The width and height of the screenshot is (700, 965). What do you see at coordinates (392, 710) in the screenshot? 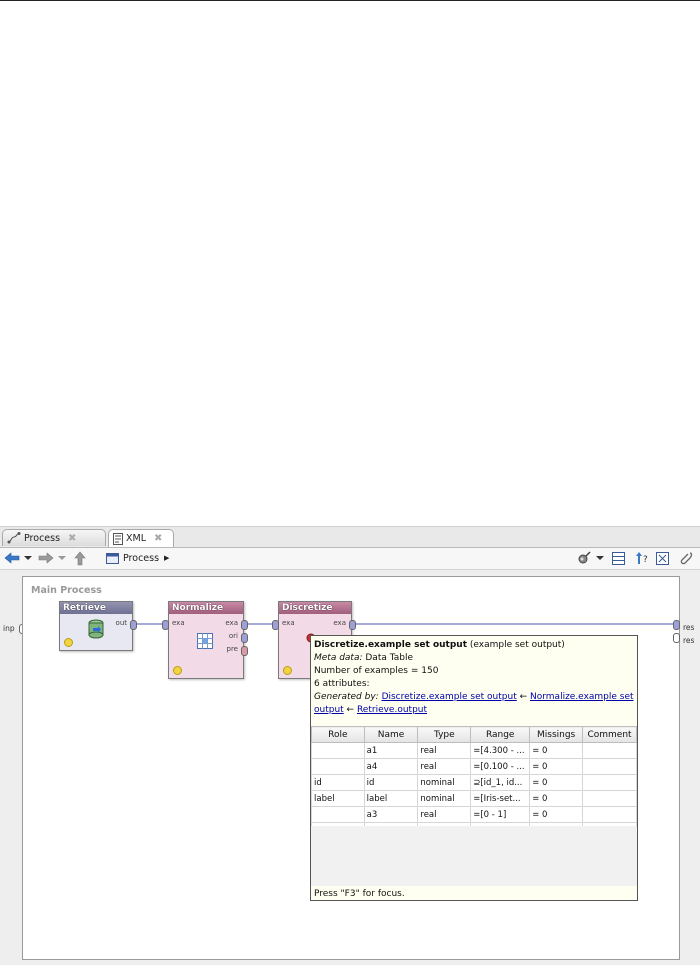
I see `link-retrieve-output: Retrieve.output` at bounding box center [392, 710].